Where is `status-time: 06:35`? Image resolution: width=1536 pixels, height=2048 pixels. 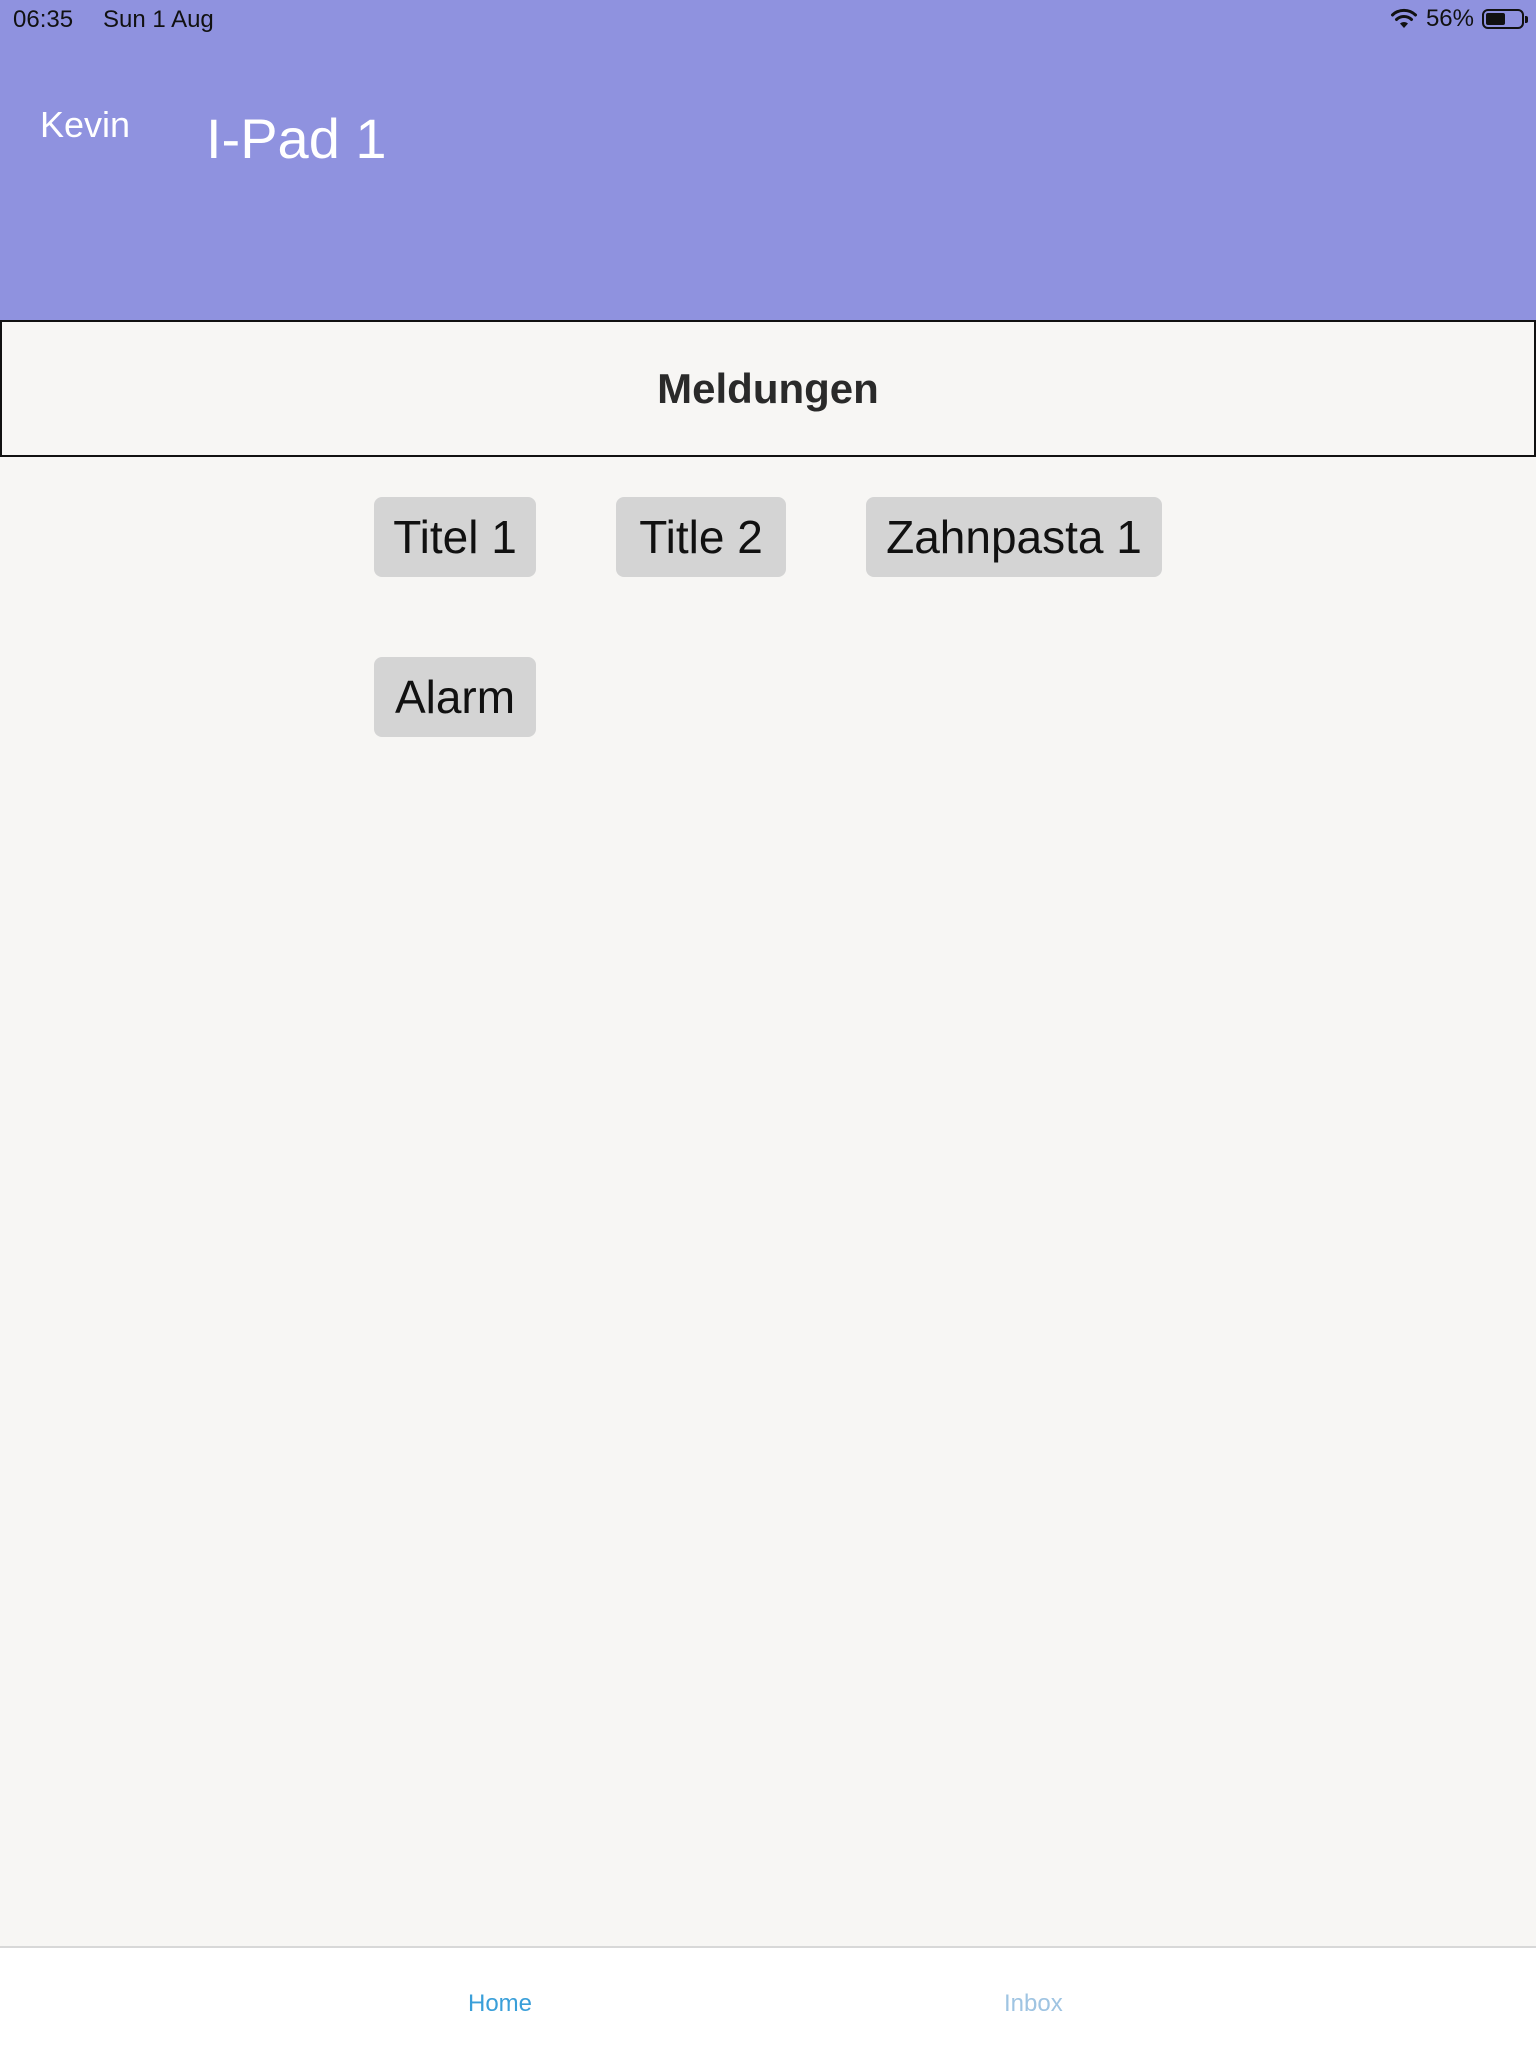 status-time: 06:35 is located at coordinates (43, 19).